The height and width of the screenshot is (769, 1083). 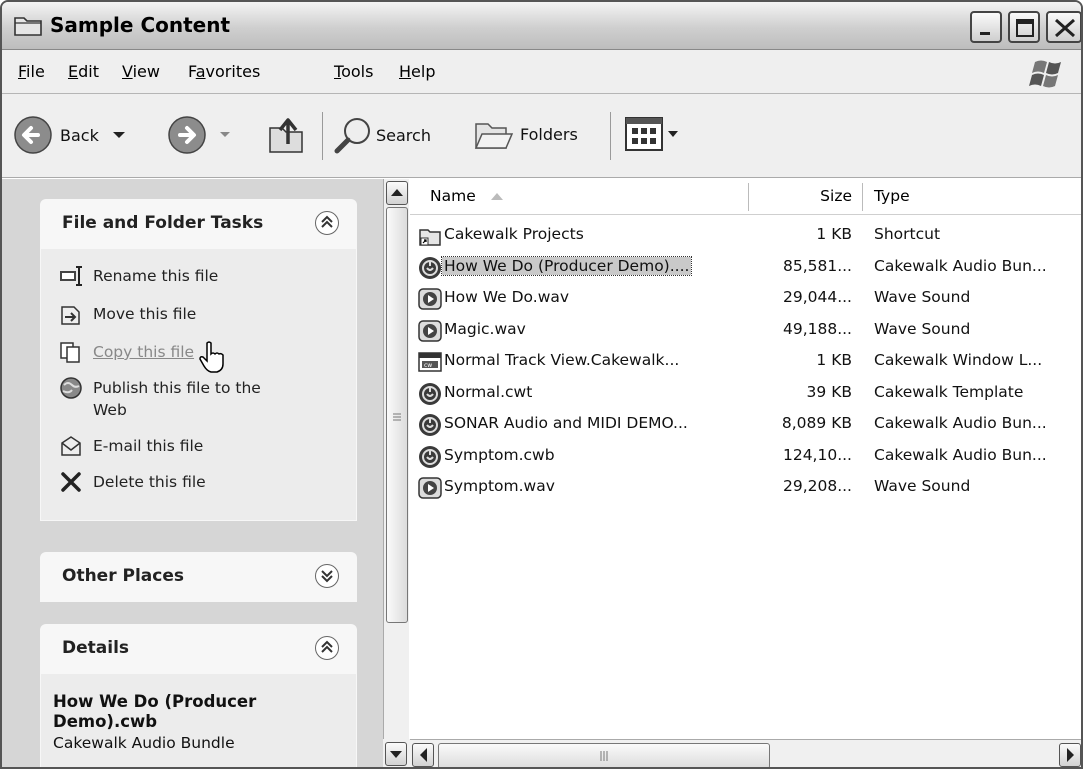 I want to click on close-button, so click(x=1063, y=27).